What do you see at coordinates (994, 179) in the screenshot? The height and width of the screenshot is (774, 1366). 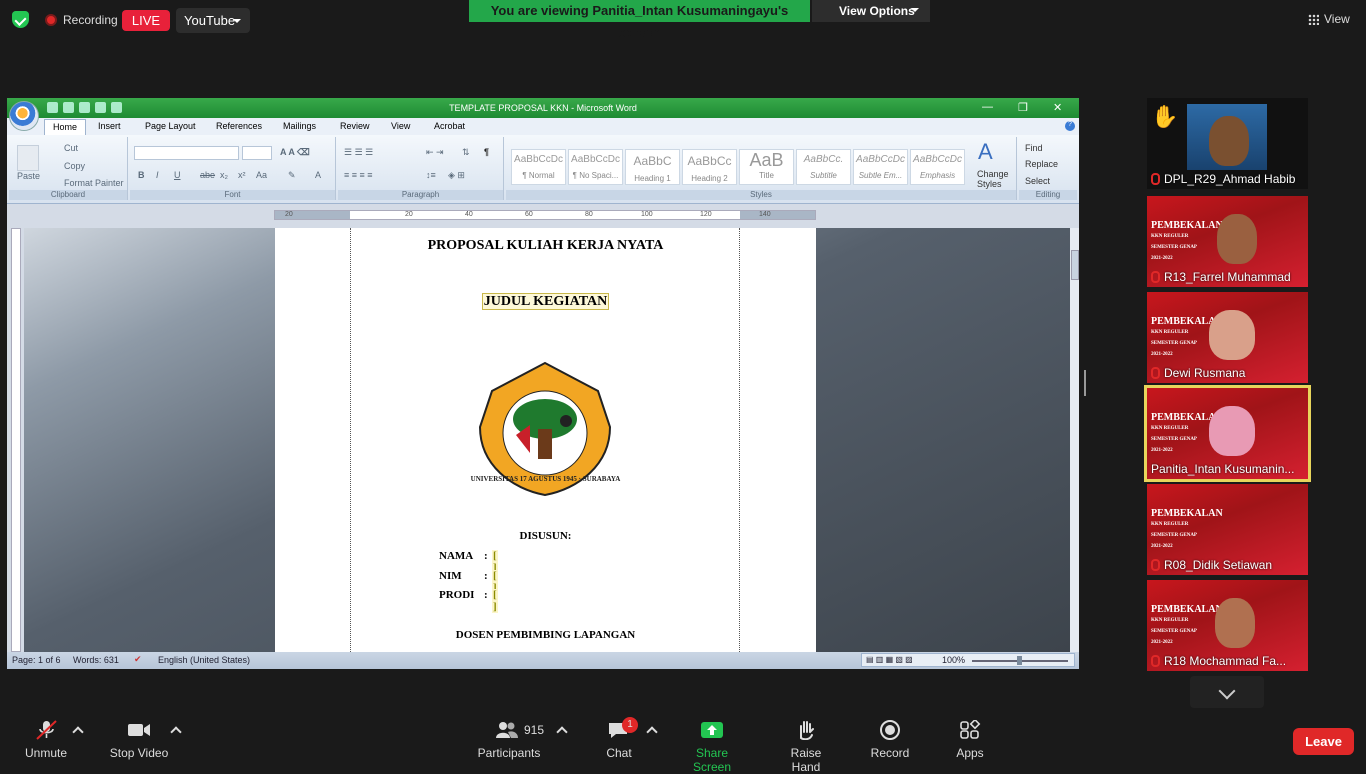 I see `change-styles-button: Change Styles` at bounding box center [994, 179].